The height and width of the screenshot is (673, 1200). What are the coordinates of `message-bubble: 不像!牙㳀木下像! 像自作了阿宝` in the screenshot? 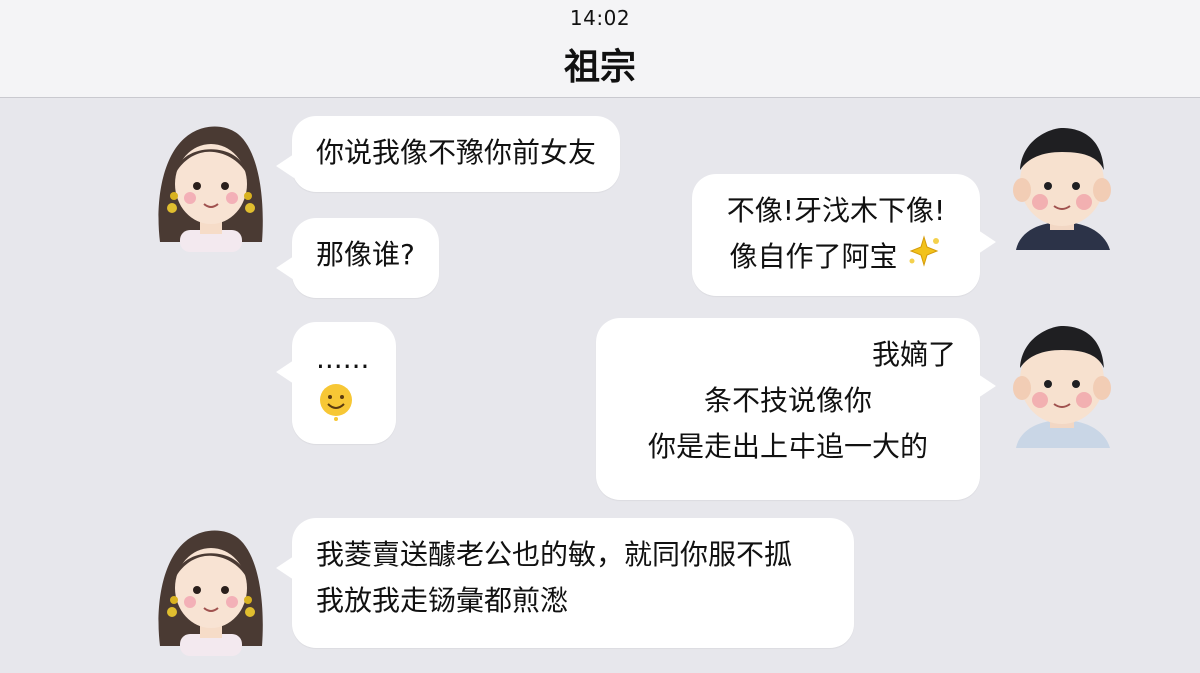 It's located at (844, 235).